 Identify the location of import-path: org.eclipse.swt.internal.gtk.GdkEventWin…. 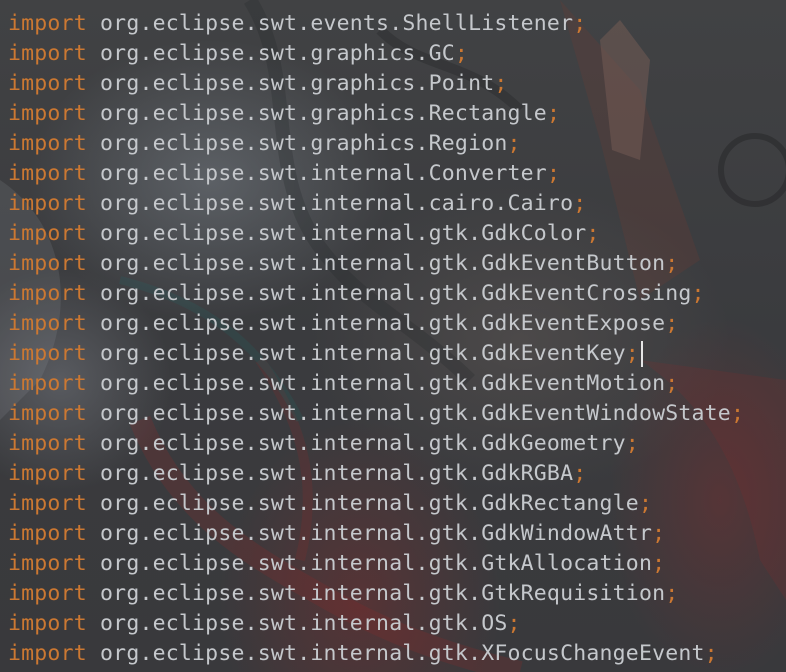
(415, 413).